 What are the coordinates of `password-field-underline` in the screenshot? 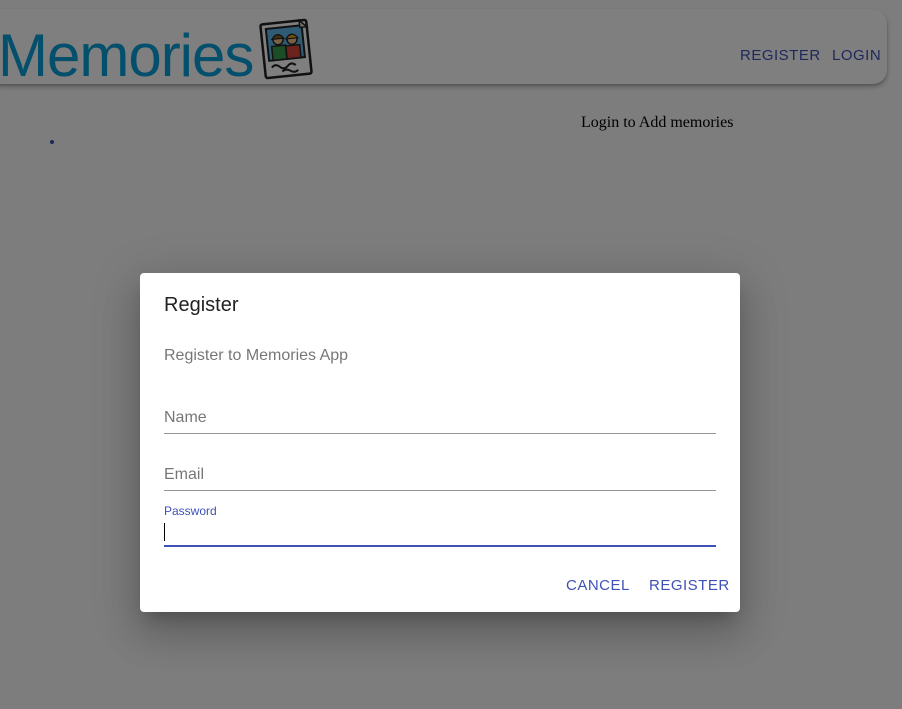 It's located at (440, 546).